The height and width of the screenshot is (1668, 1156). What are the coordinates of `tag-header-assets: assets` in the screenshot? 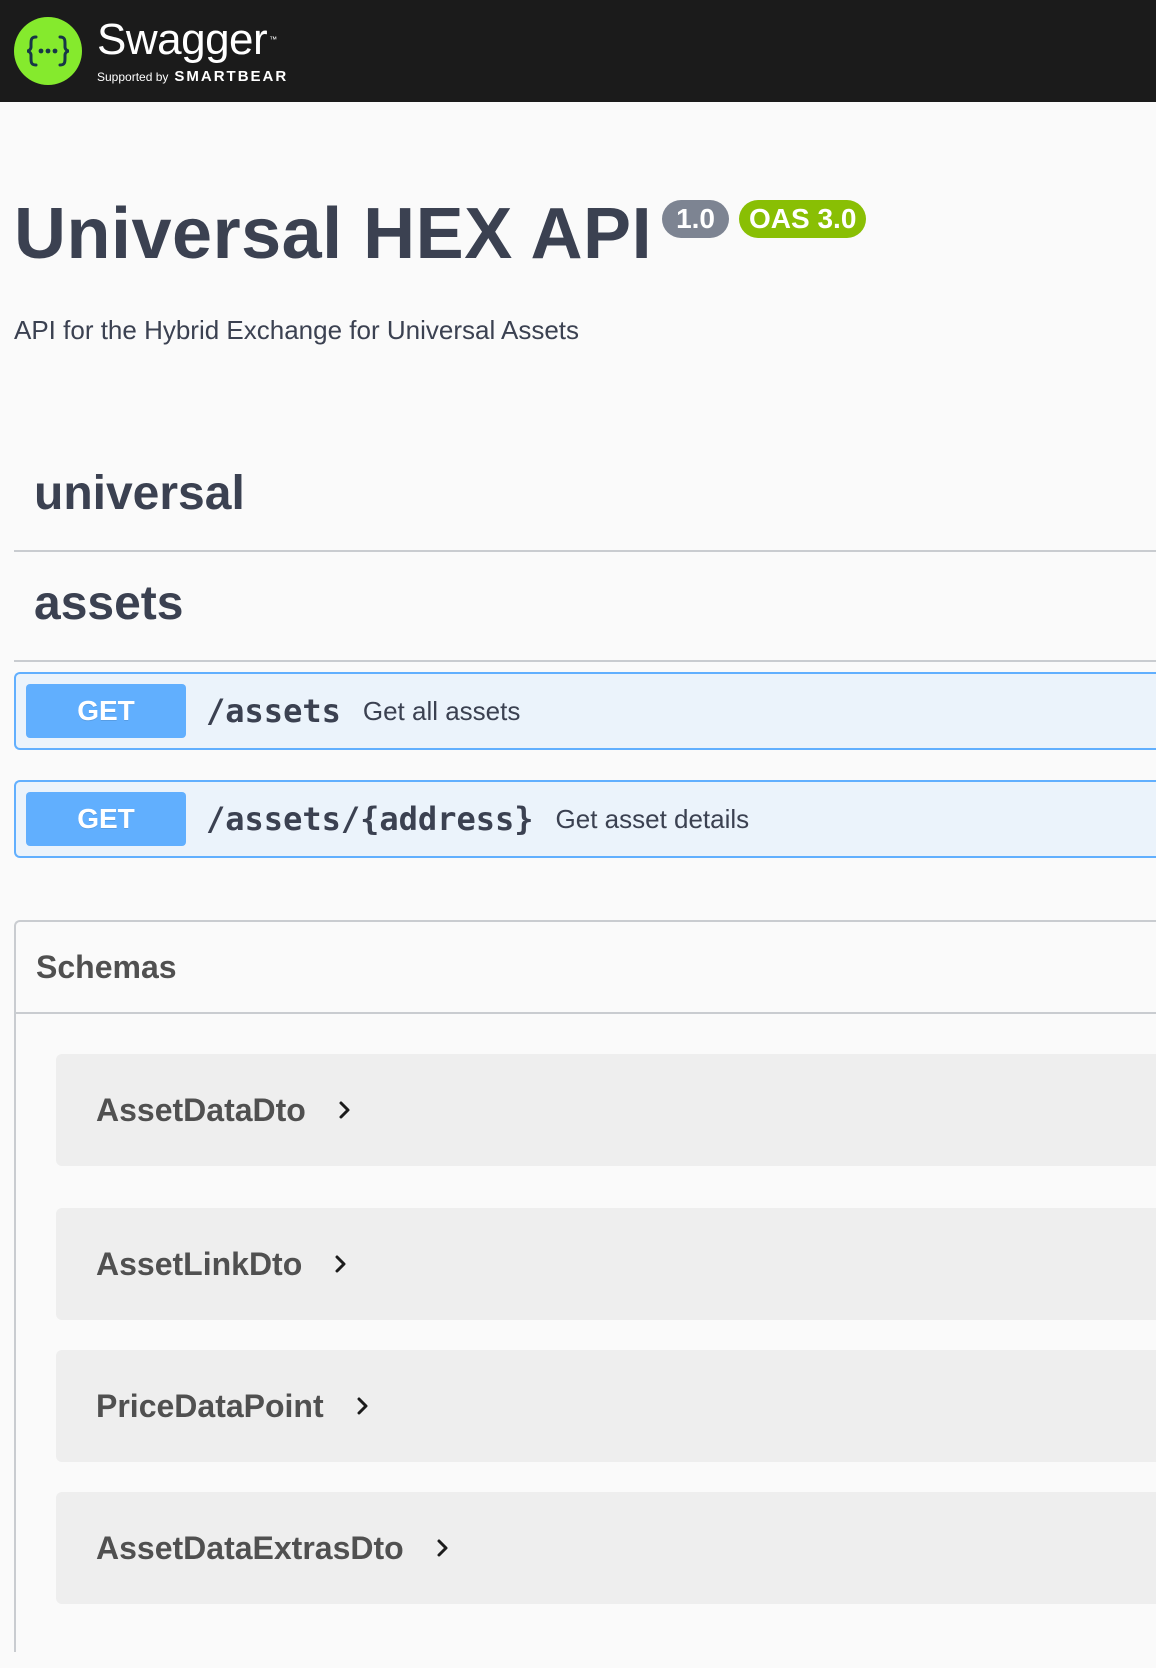 It's located at (585, 607).